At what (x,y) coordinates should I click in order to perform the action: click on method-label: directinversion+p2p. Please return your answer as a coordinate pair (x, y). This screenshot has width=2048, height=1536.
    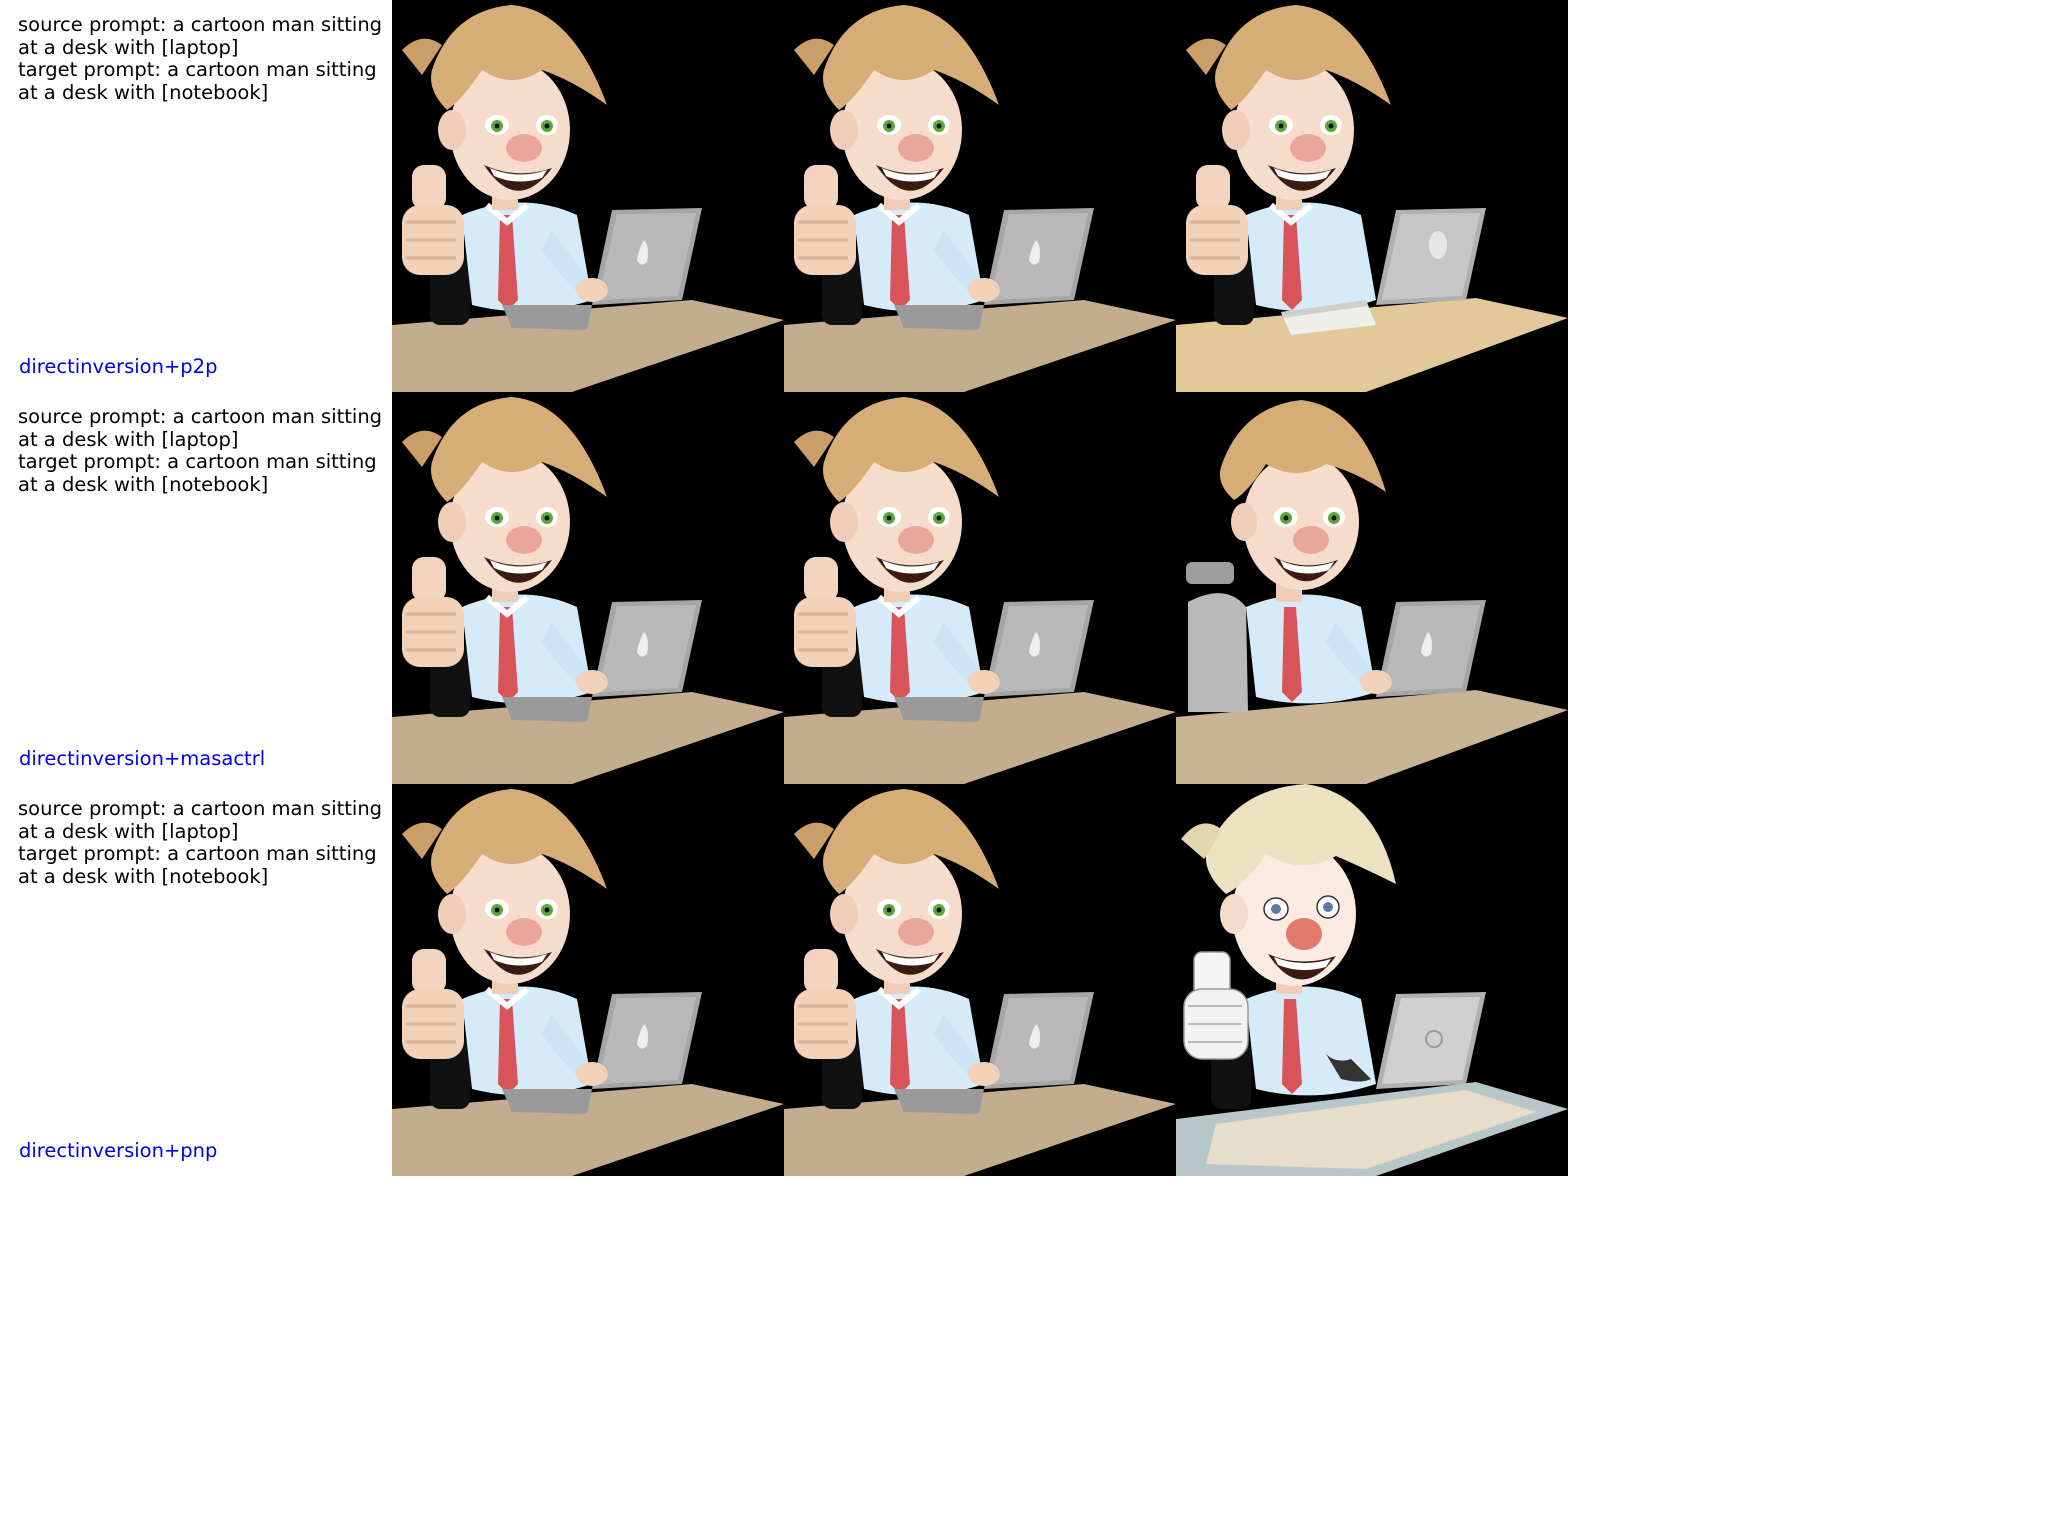
    Looking at the image, I should click on (118, 366).